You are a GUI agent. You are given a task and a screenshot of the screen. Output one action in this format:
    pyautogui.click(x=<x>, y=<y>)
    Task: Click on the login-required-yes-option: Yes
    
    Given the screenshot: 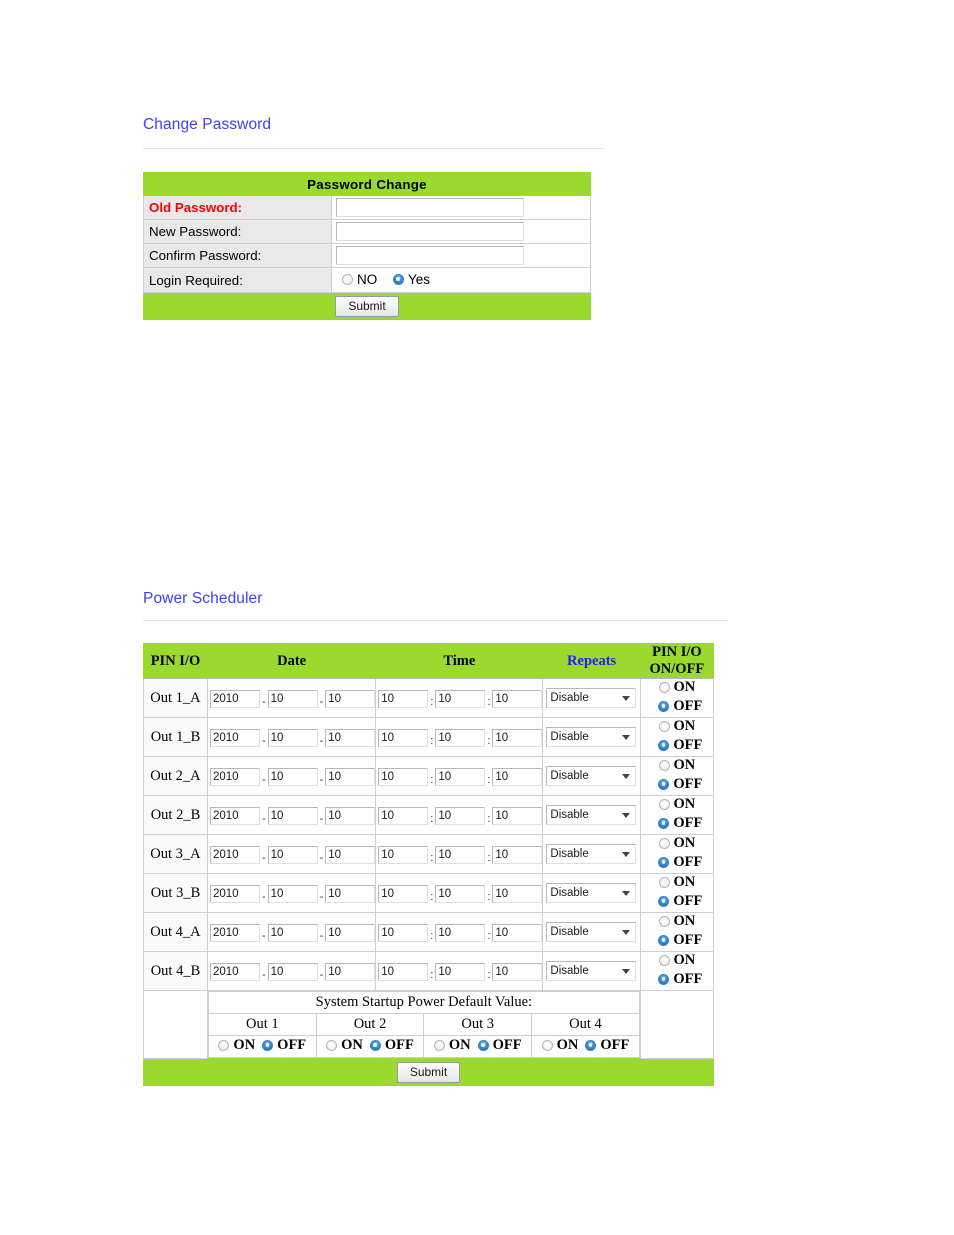 What is the action you would take?
    pyautogui.click(x=411, y=279)
    